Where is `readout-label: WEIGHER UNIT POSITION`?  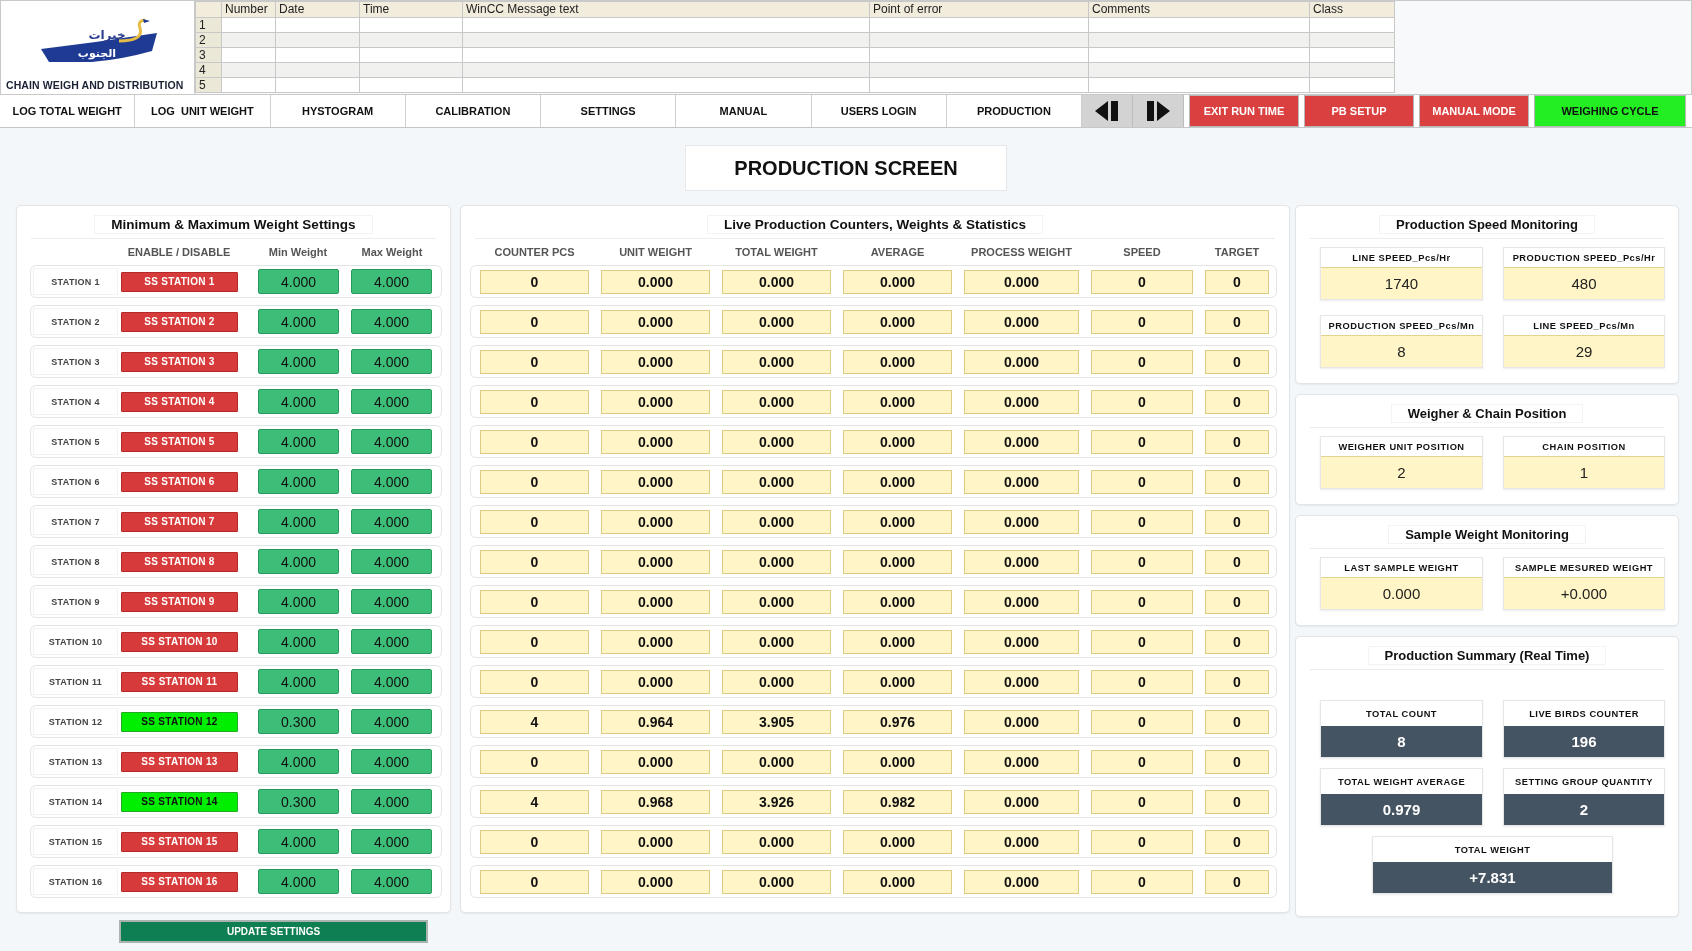
readout-label: WEIGHER UNIT POSITION is located at coordinates (1401, 447).